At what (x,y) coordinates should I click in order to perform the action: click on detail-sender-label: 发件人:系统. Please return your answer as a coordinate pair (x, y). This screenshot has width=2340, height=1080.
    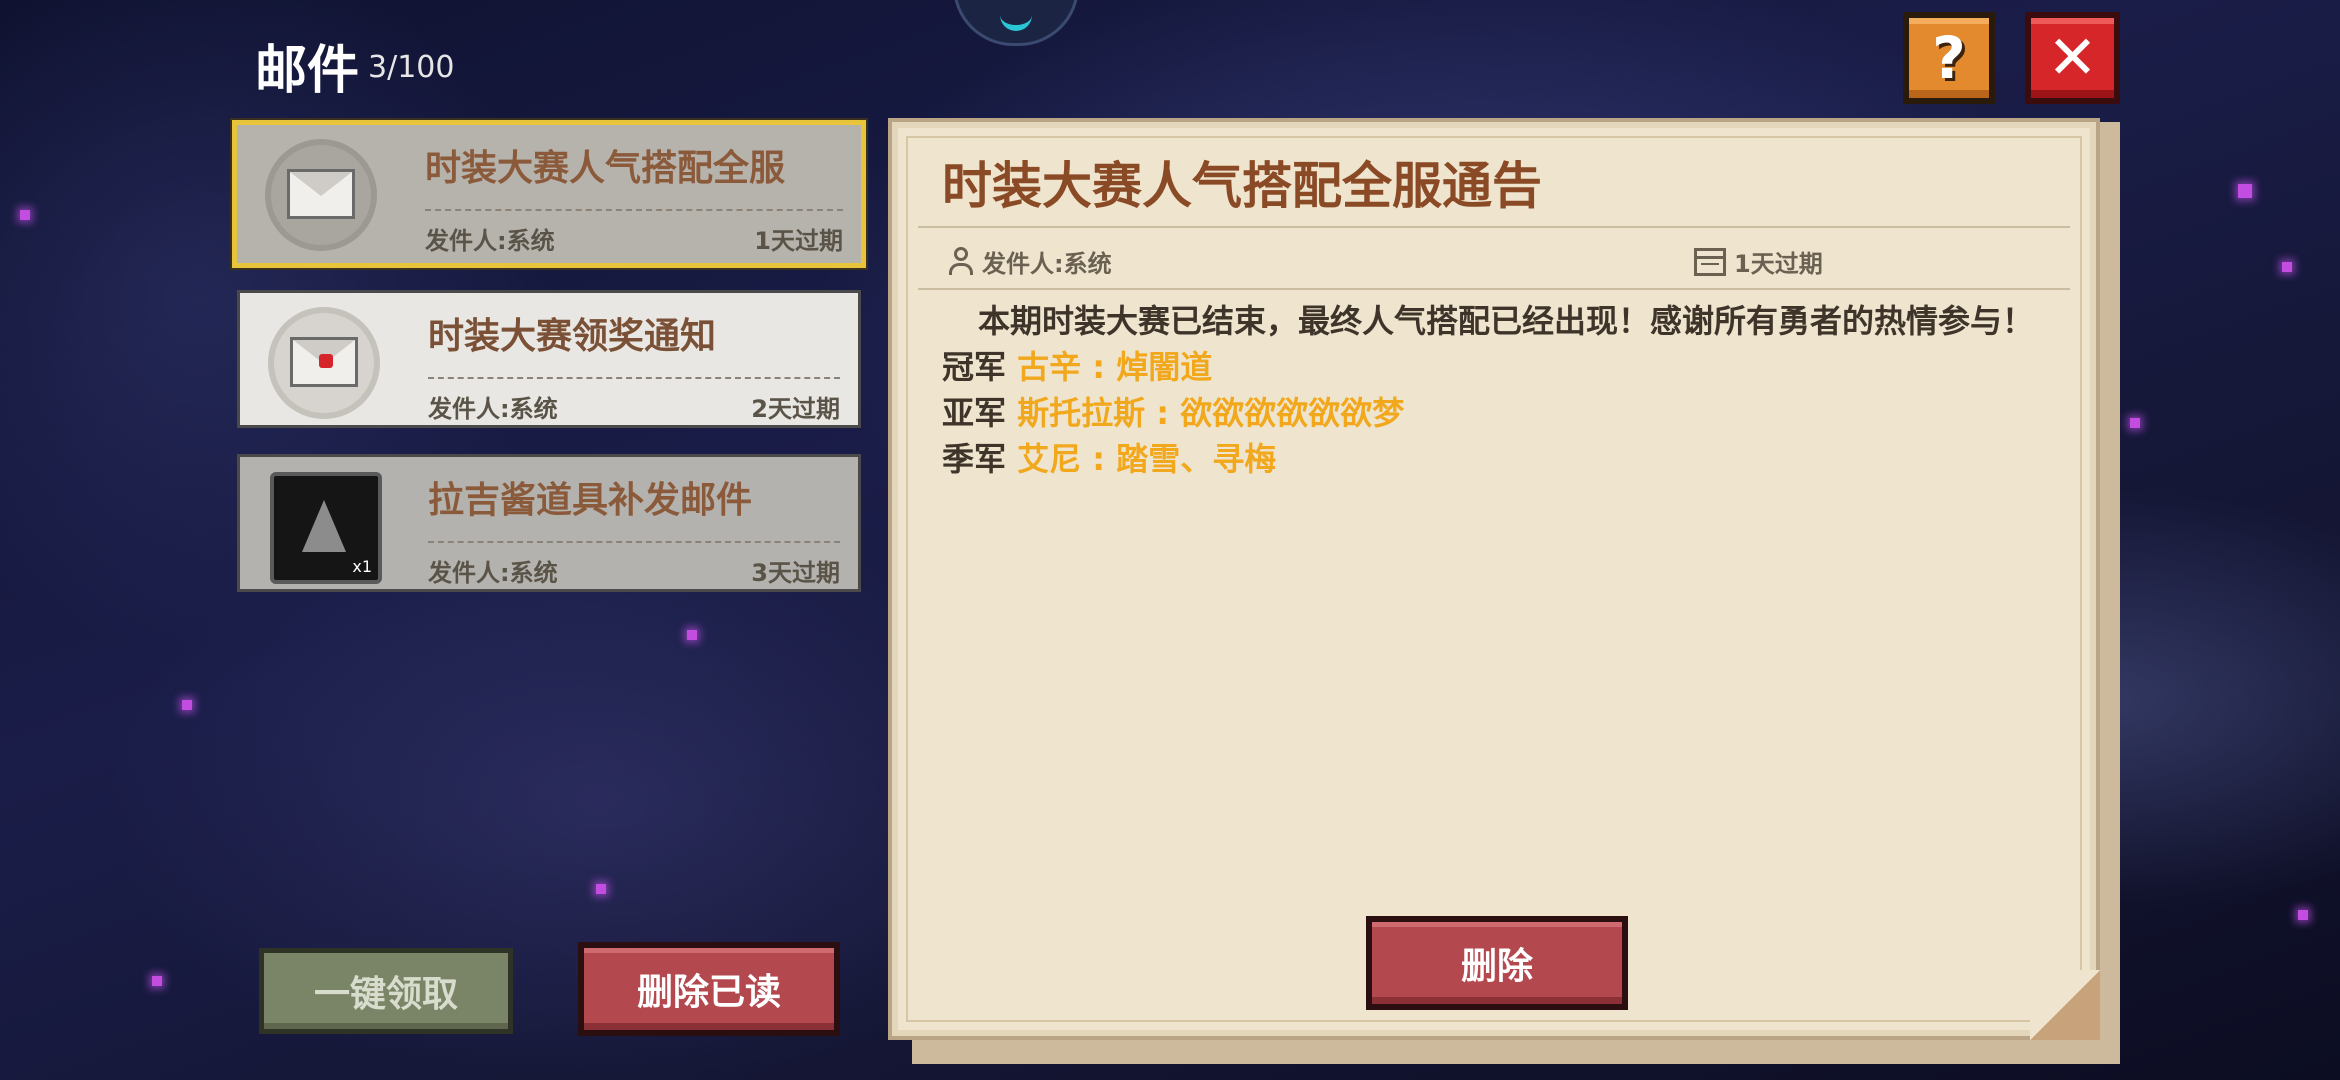
    Looking at the image, I should click on (1047, 264).